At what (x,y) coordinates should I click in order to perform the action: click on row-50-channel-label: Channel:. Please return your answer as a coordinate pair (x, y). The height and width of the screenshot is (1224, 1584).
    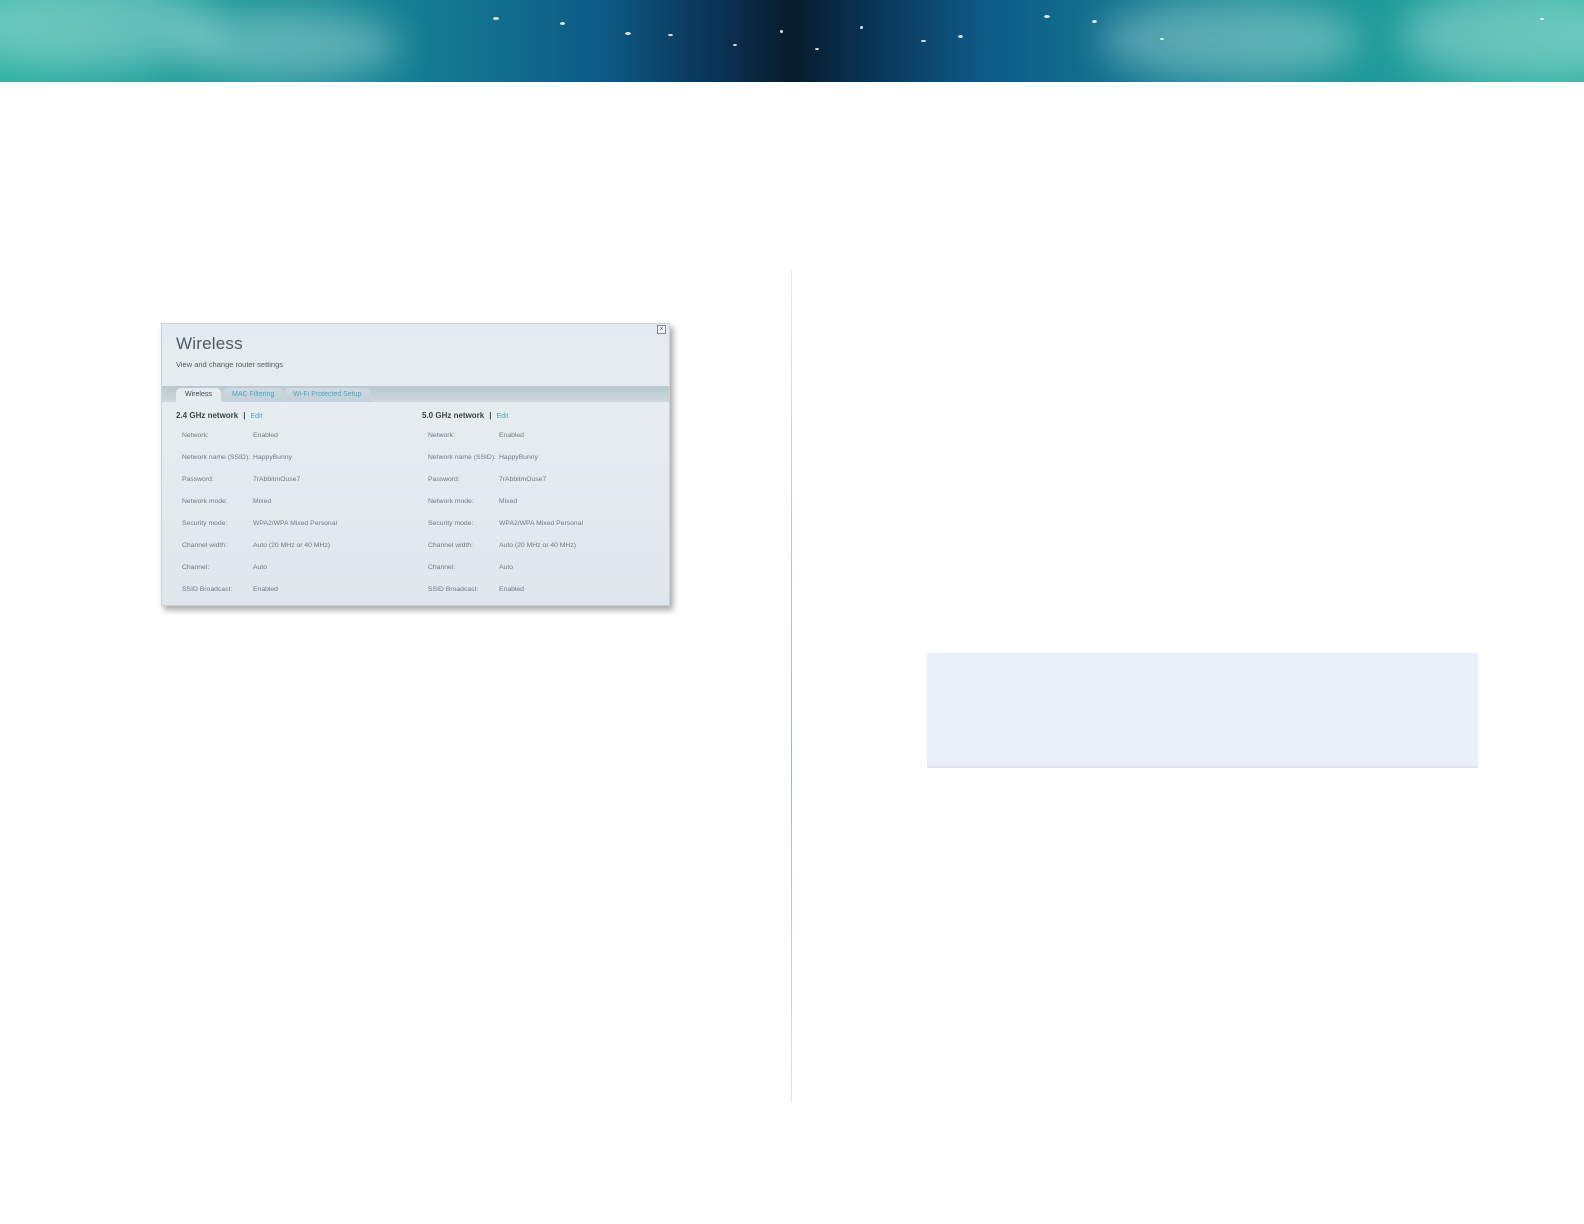
    Looking at the image, I should click on (442, 567).